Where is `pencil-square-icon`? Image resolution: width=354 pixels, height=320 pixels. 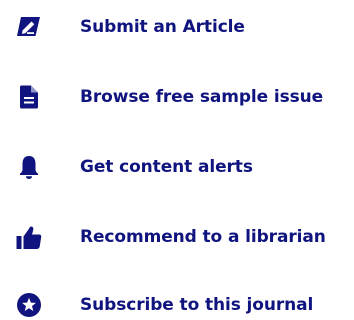 pencil-square-icon is located at coordinates (29, 27).